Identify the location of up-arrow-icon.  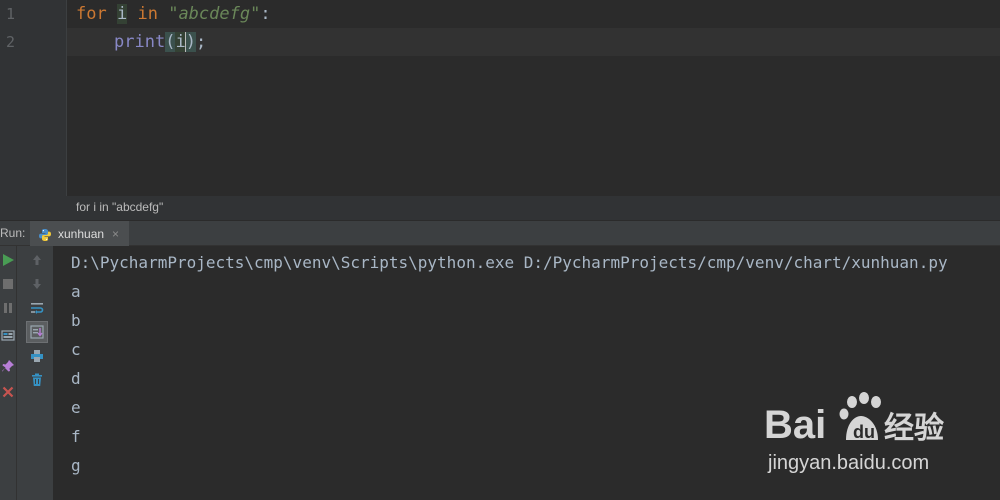
(37, 260).